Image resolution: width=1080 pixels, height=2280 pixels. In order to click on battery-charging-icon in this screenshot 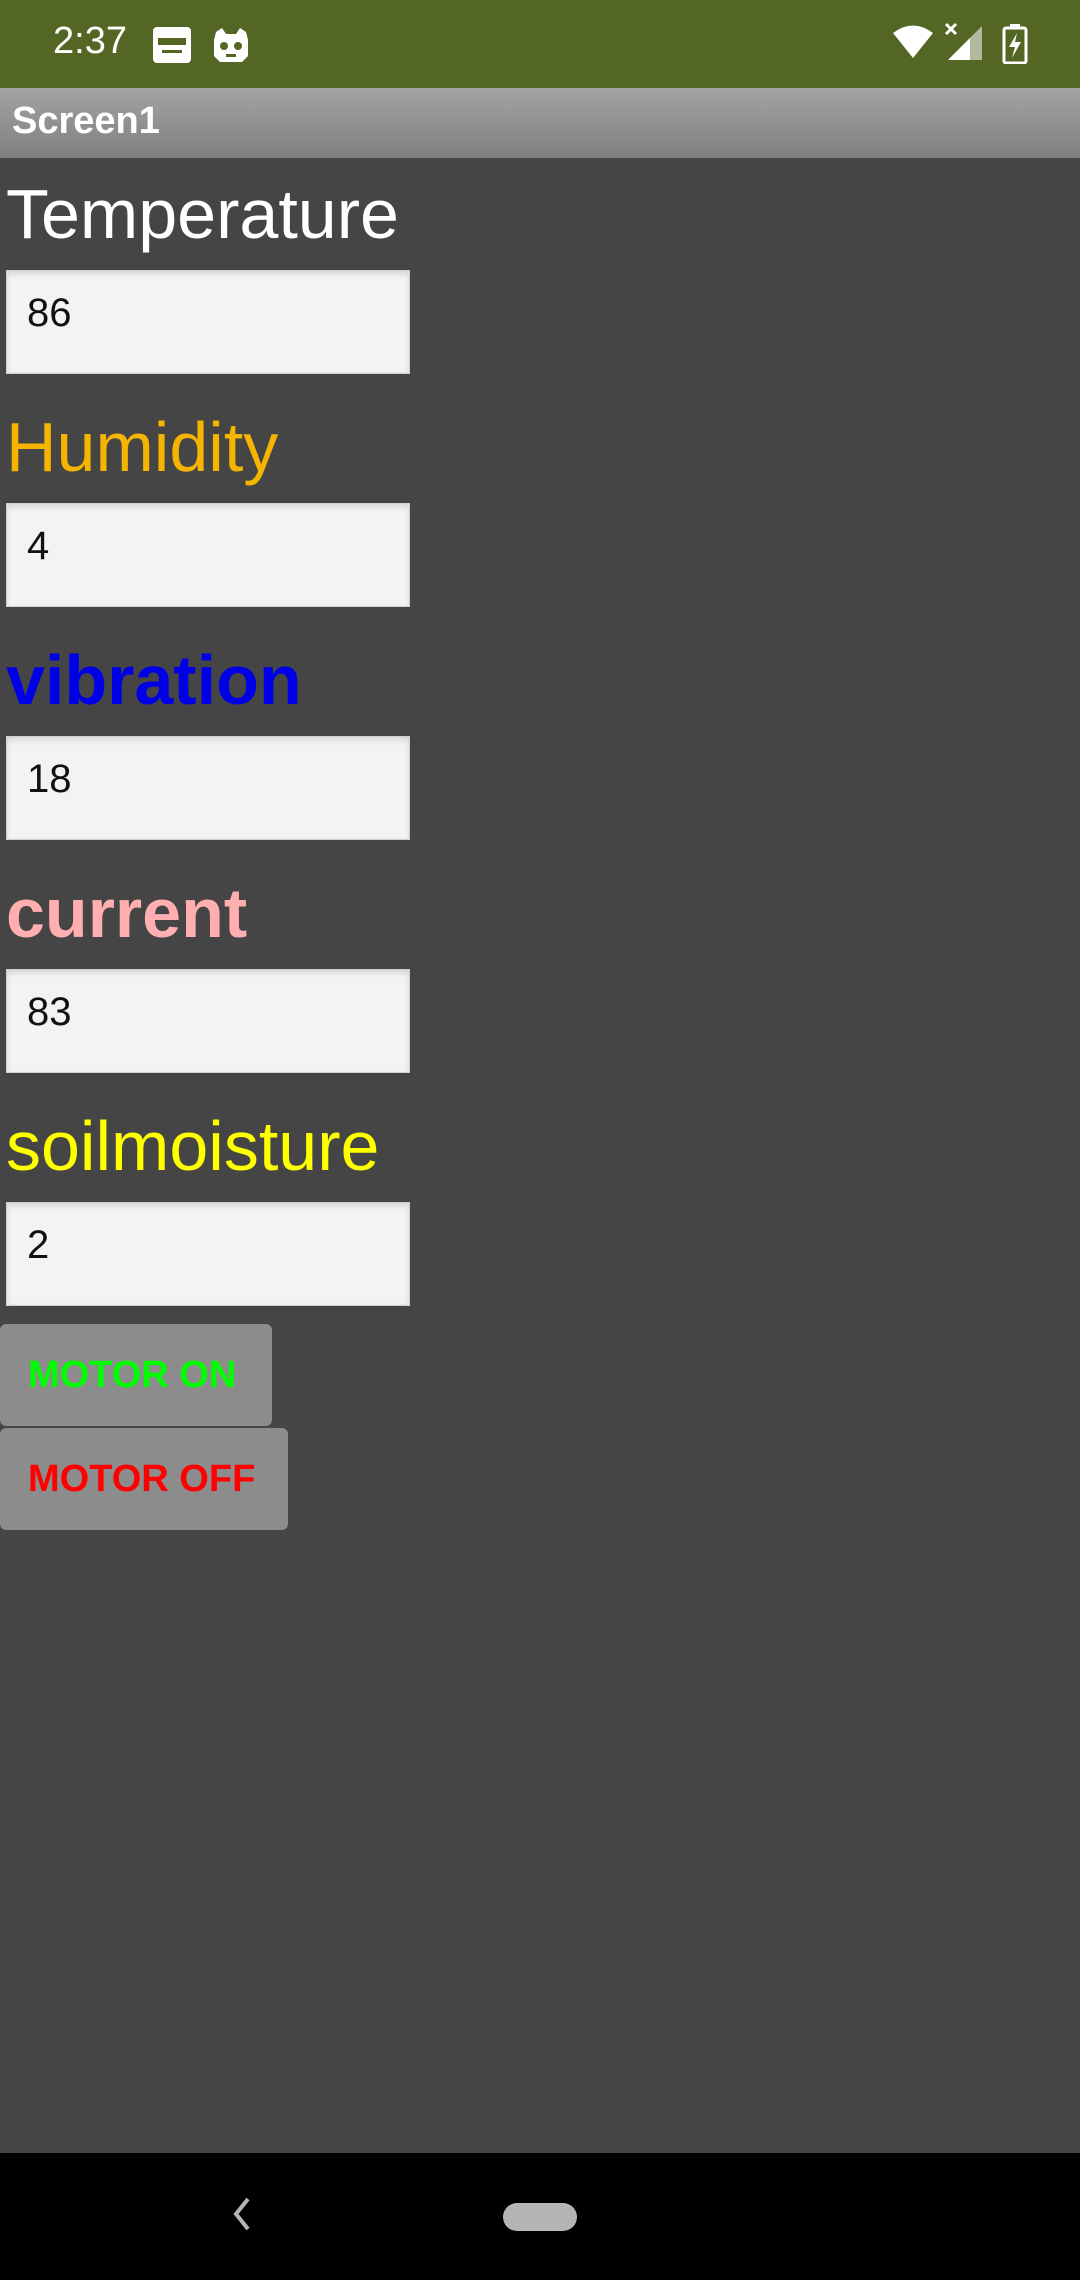, I will do `click(1015, 46)`.